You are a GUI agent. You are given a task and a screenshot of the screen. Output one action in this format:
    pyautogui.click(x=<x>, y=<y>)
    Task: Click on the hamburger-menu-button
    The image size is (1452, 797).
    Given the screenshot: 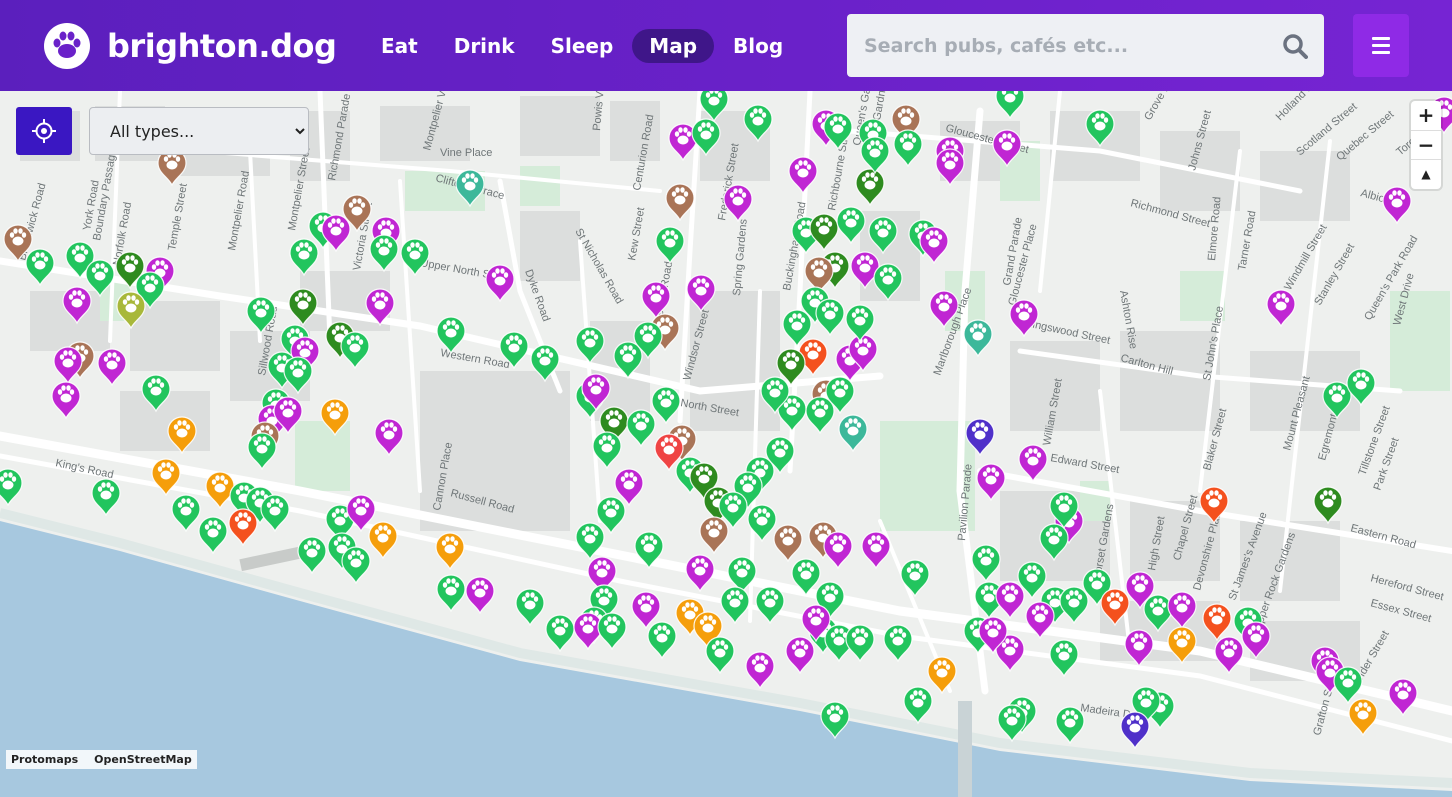 What is the action you would take?
    pyautogui.click(x=1381, y=45)
    